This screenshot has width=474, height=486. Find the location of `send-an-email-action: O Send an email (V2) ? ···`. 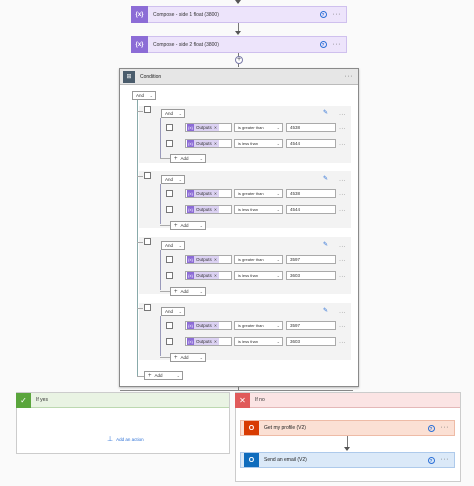

send-an-email-action: O Send an email (V2) ? ··· is located at coordinates (347, 460).